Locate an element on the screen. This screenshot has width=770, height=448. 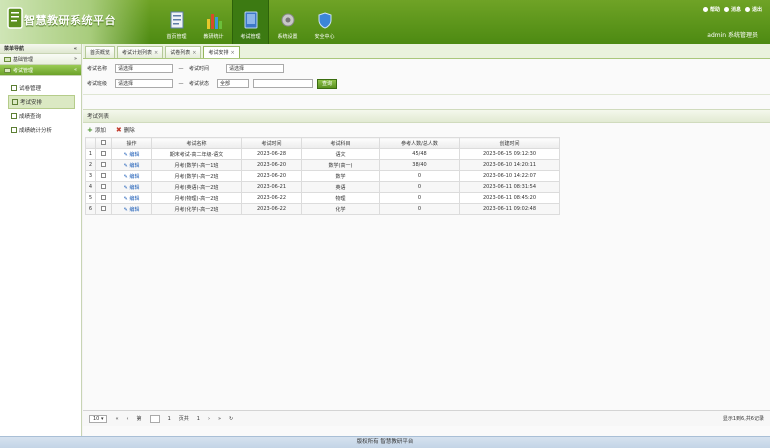
book-icon is located at coordinates (251, 20).